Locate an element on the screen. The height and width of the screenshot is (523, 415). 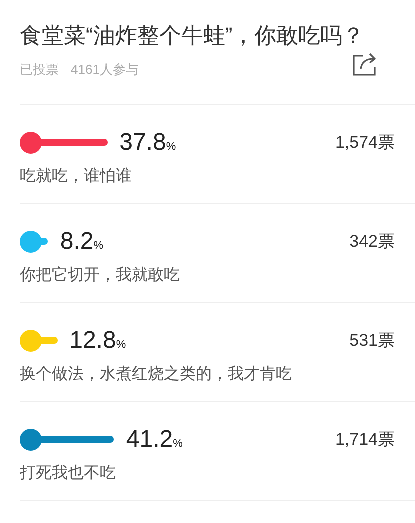
vote-count: 1,574票 is located at coordinates (365, 143).